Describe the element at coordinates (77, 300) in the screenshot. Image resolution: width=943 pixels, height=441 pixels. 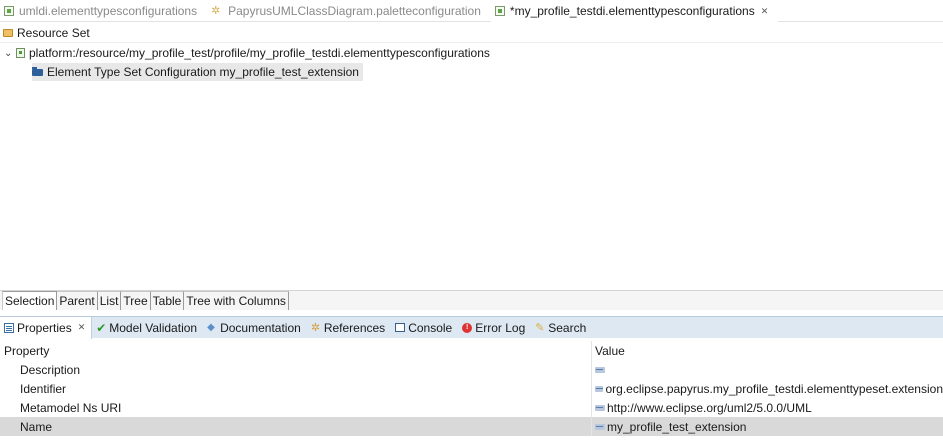
I see `tab-parent: Parent` at that location.